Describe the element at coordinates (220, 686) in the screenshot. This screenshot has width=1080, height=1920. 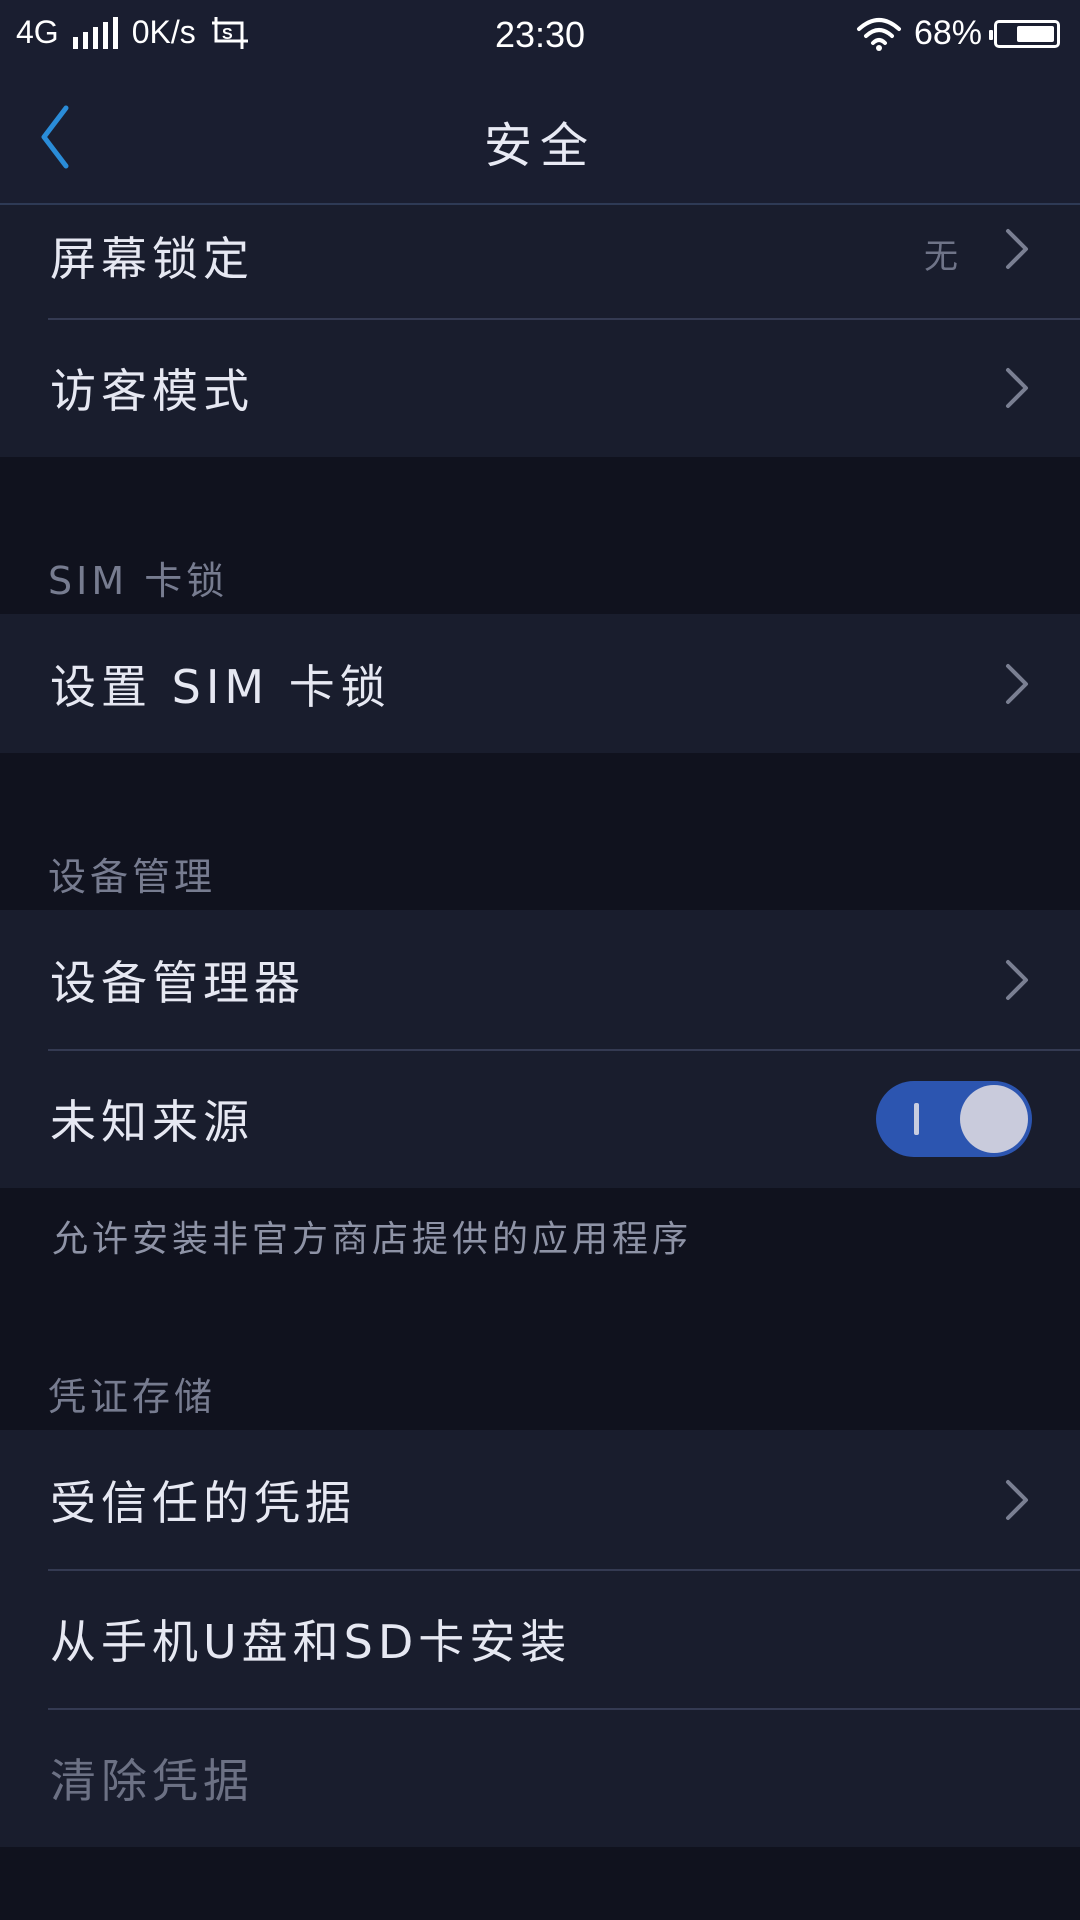
I see `row-label: 设置 SIM 卡锁` at that location.